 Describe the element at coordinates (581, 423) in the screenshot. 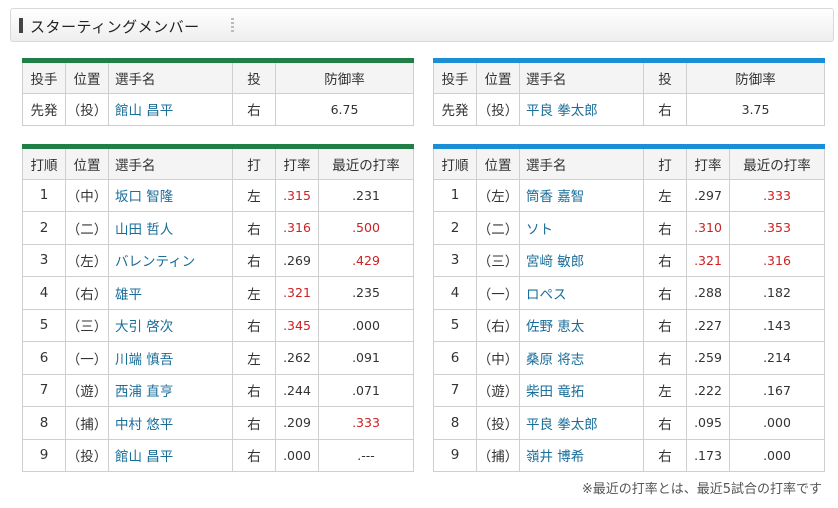

I see `batter-name-link: 平良 拳太郎` at that location.